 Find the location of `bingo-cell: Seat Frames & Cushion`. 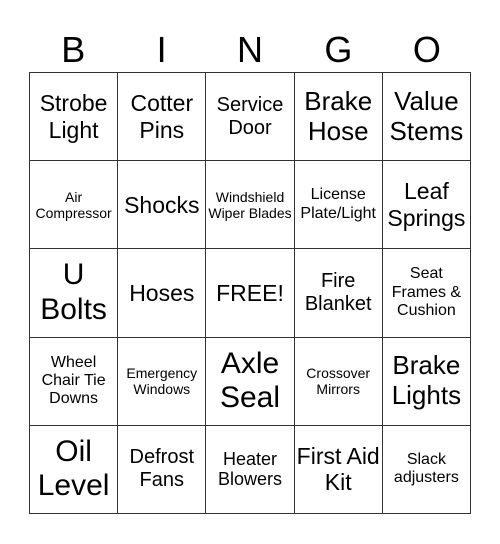

bingo-cell: Seat Frames & Cushion is located at coordinates (426, 293).